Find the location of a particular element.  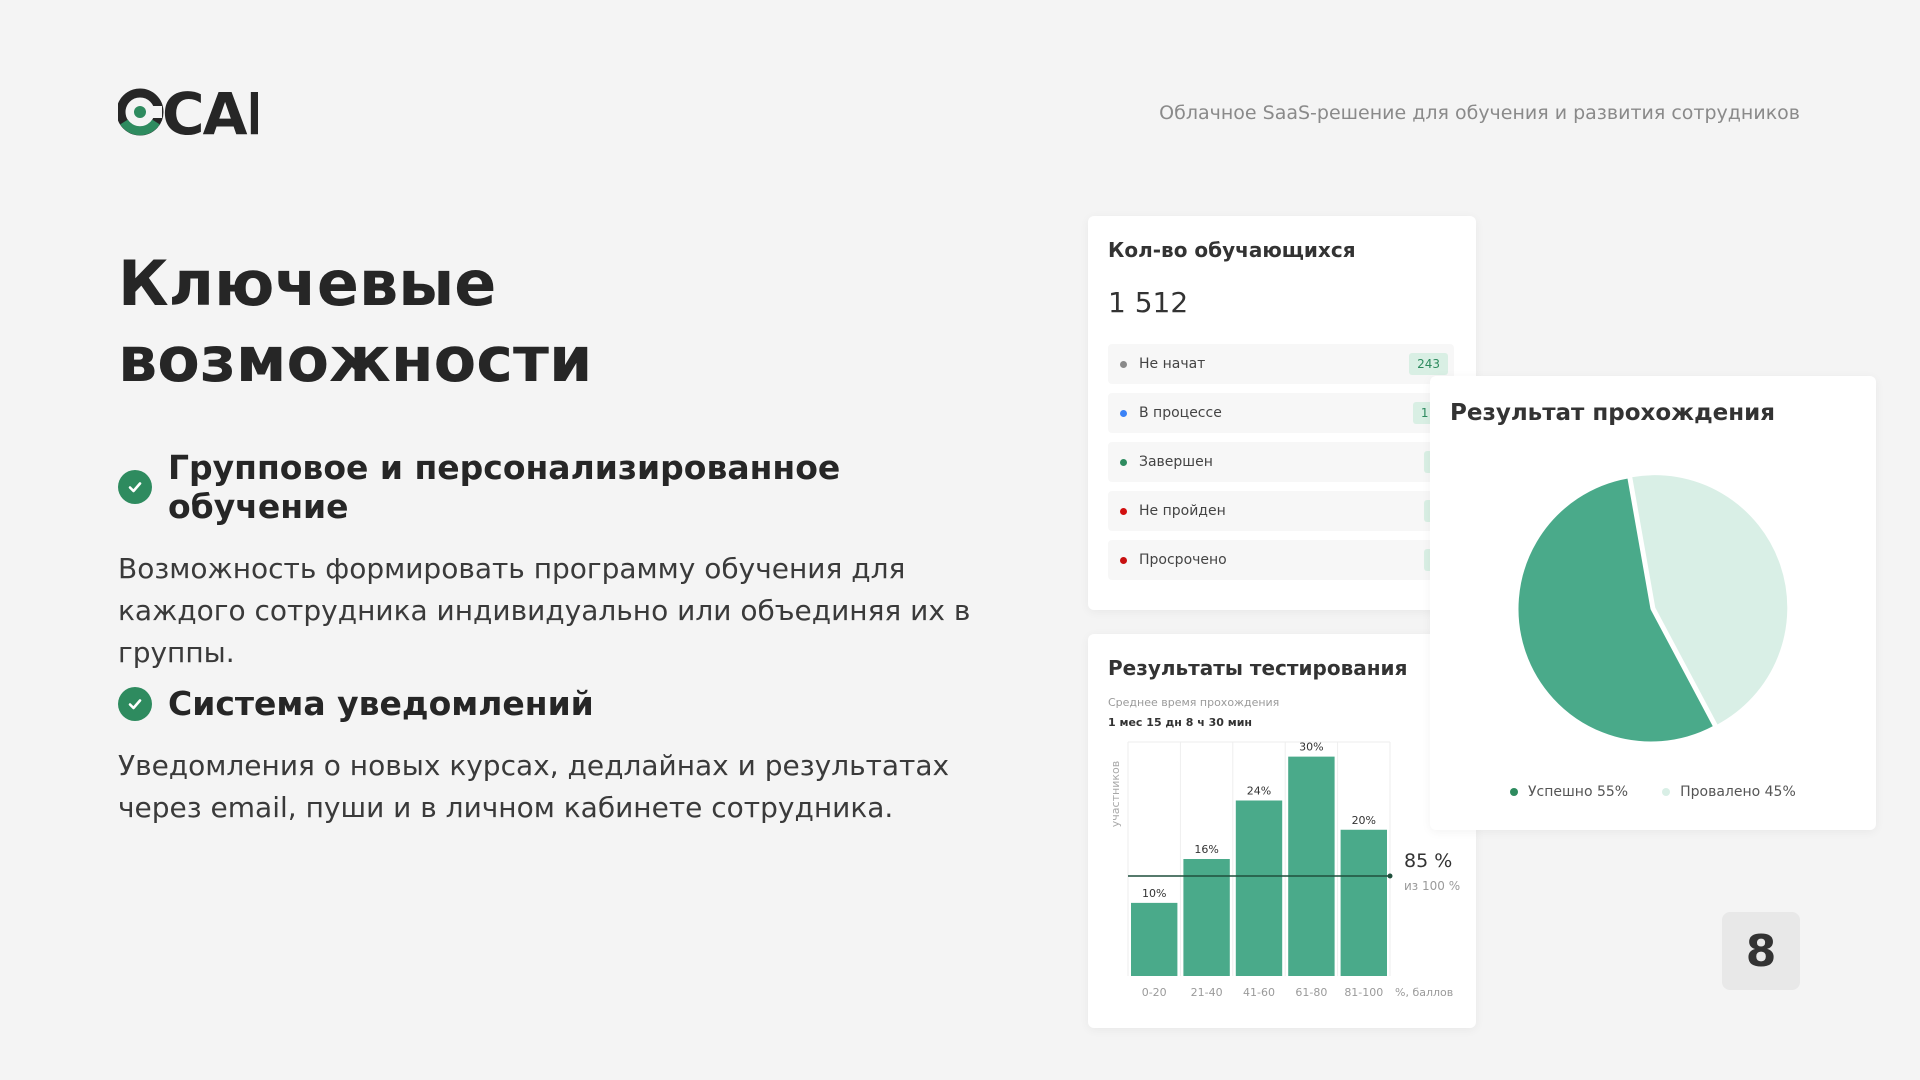

page-number: 8 is located at coordinates (1761, 951).